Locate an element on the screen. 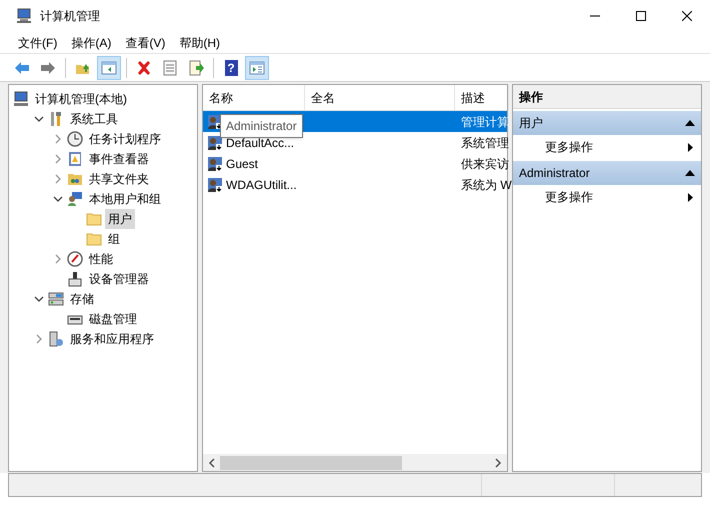 Image resolution: width=710 pixels, height=505 pixels. horizontal-scrollbar is located at coordinates (355, 462).